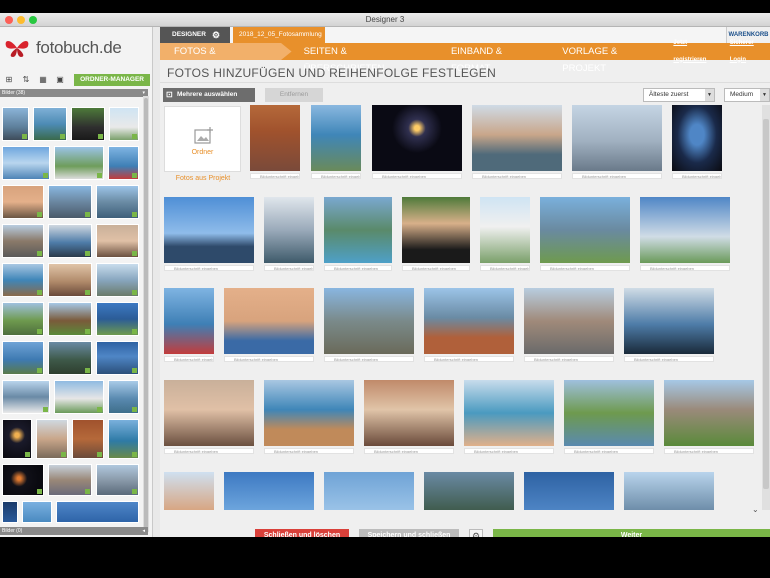 The width and height of the screenshot is (770, 578). Describe the element at coordinates (631, 533) in the screenshot. I see `next-button: Weiter` at that location.